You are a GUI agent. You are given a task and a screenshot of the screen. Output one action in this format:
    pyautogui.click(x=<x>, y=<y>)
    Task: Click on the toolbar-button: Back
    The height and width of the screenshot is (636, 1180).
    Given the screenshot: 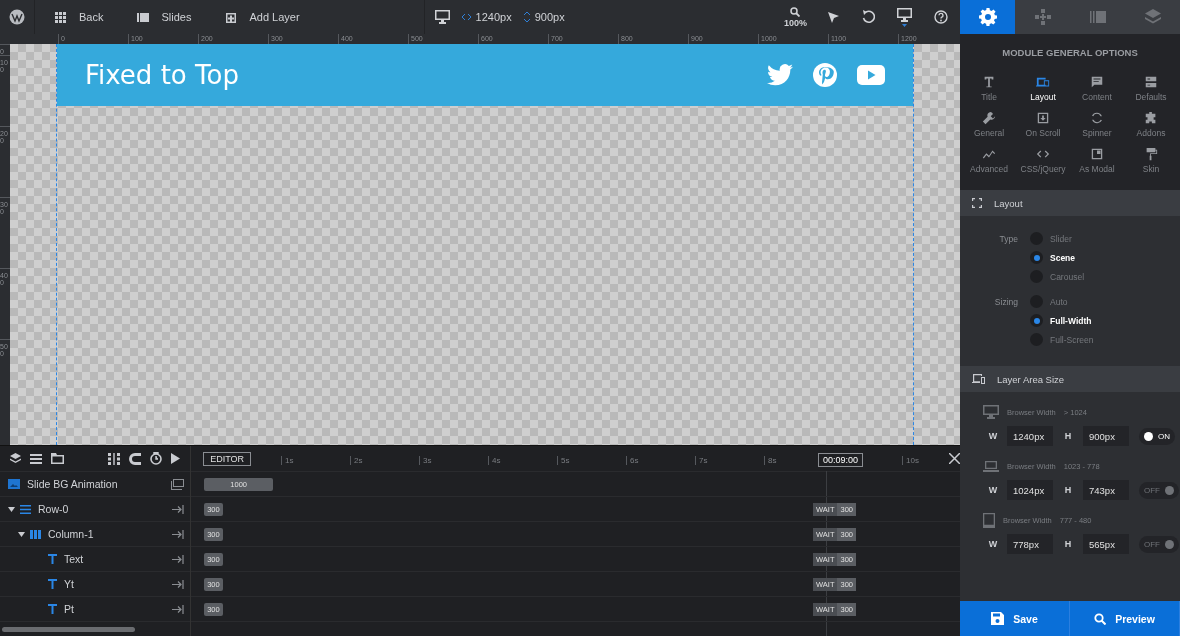 What is the action you would take?
    pyautogui.click(x=79, y=17)
    